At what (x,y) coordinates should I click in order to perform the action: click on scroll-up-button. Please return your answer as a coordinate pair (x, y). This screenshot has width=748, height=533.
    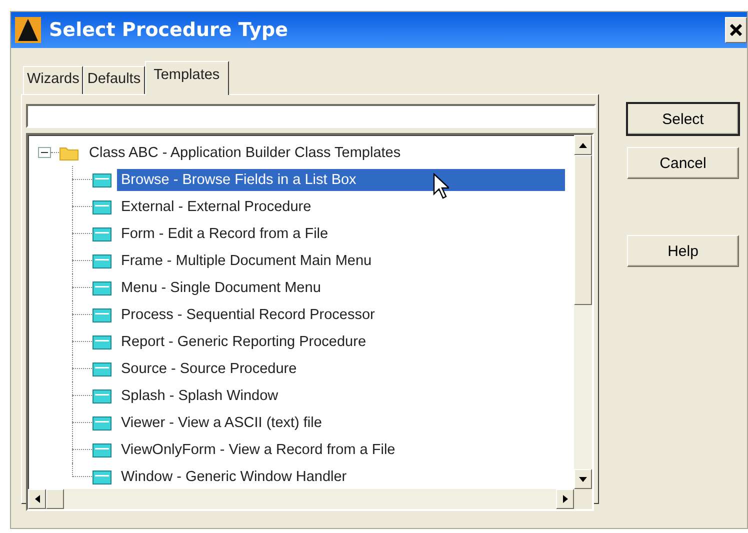
    Looking at the image, I should click on (583, 145).